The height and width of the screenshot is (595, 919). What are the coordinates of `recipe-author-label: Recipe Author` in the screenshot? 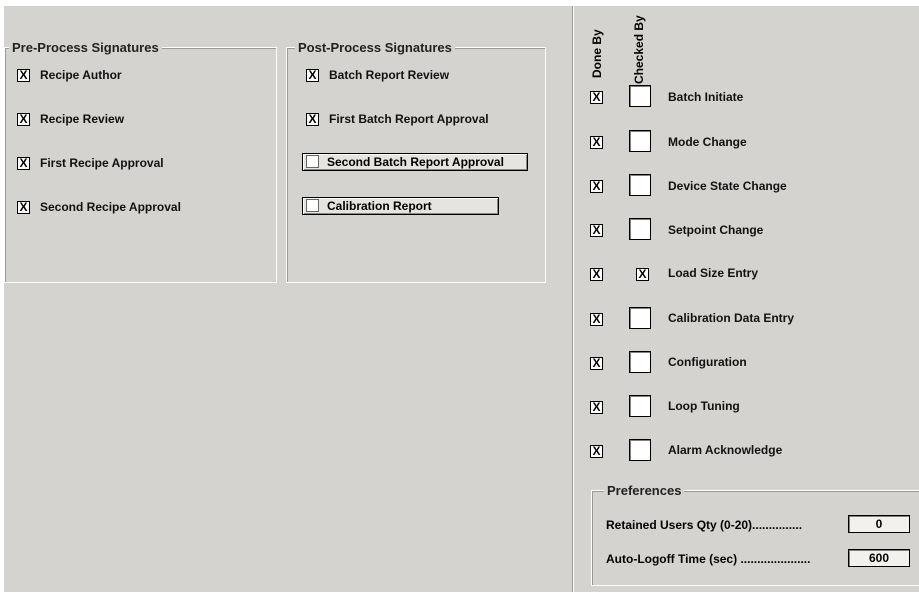 It's located at (81, 75).